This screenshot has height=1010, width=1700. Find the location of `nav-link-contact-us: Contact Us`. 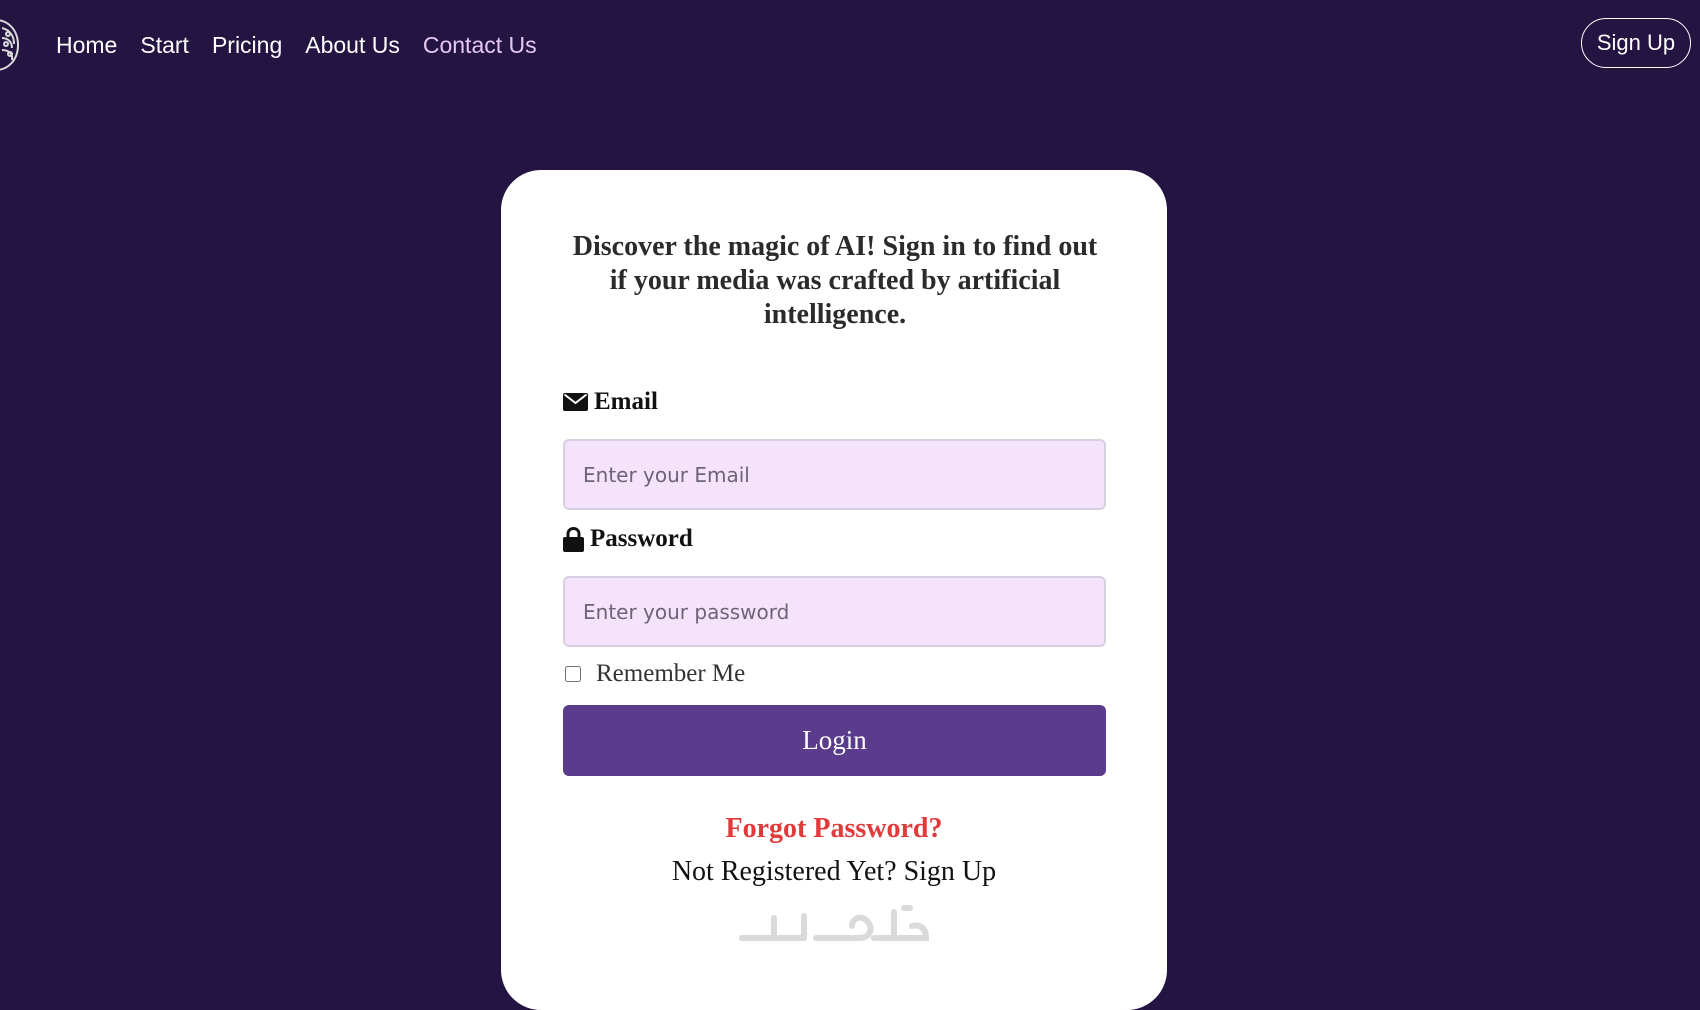

nav-link-contact-us: Contact Us is located at coordinates (480, 45).